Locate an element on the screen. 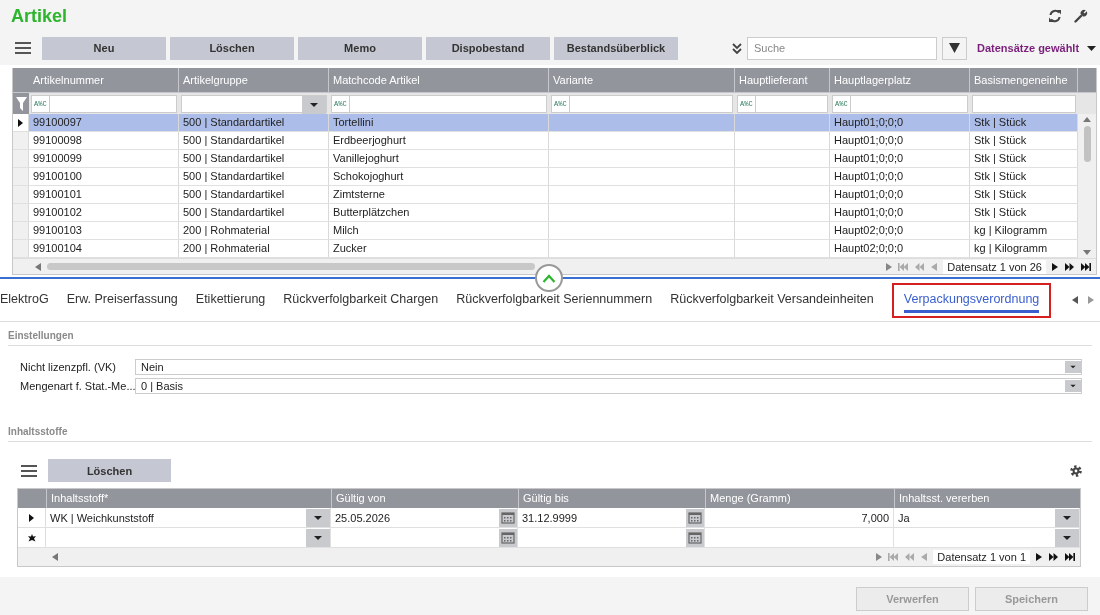  current-row-icon is located at coordinates (20, 122).